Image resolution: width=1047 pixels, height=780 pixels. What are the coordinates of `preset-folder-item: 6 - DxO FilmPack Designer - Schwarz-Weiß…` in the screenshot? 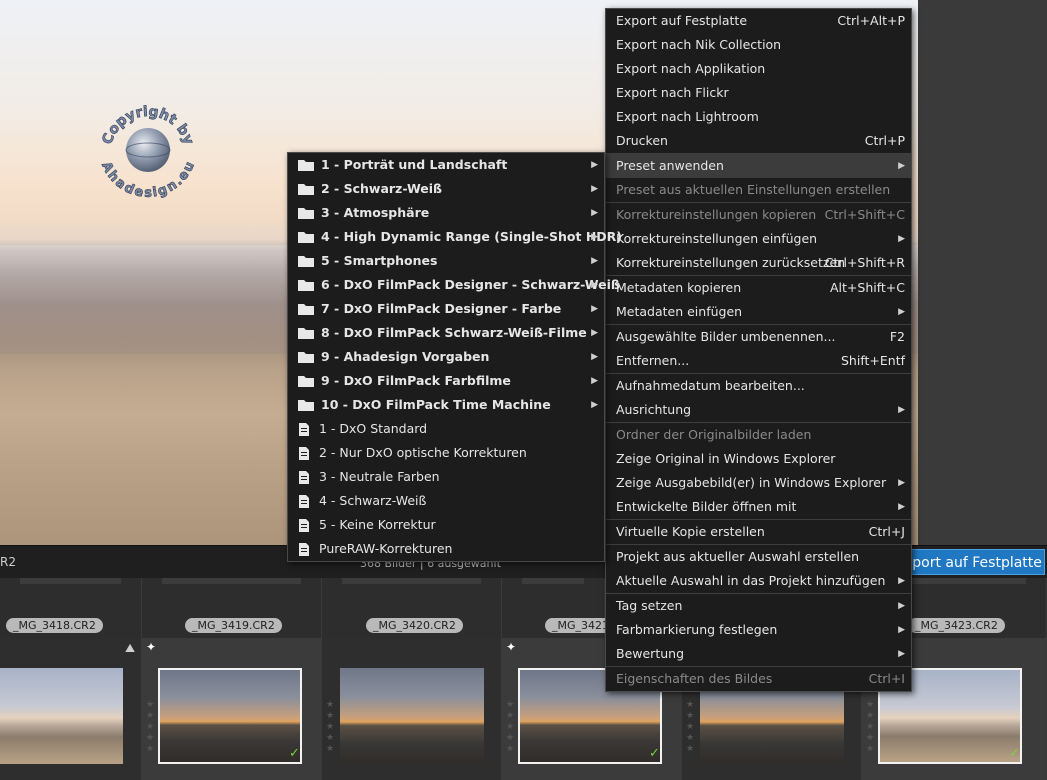 It's located at (454, 285).